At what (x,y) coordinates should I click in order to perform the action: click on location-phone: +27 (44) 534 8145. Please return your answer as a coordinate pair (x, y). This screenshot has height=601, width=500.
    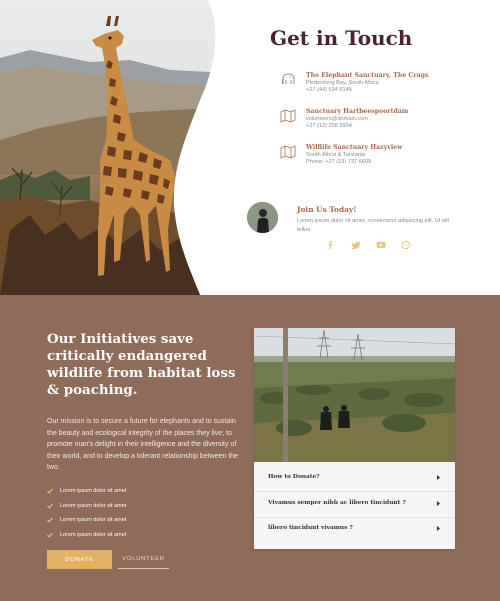
    Looking at the image, I should click on (329, 90).